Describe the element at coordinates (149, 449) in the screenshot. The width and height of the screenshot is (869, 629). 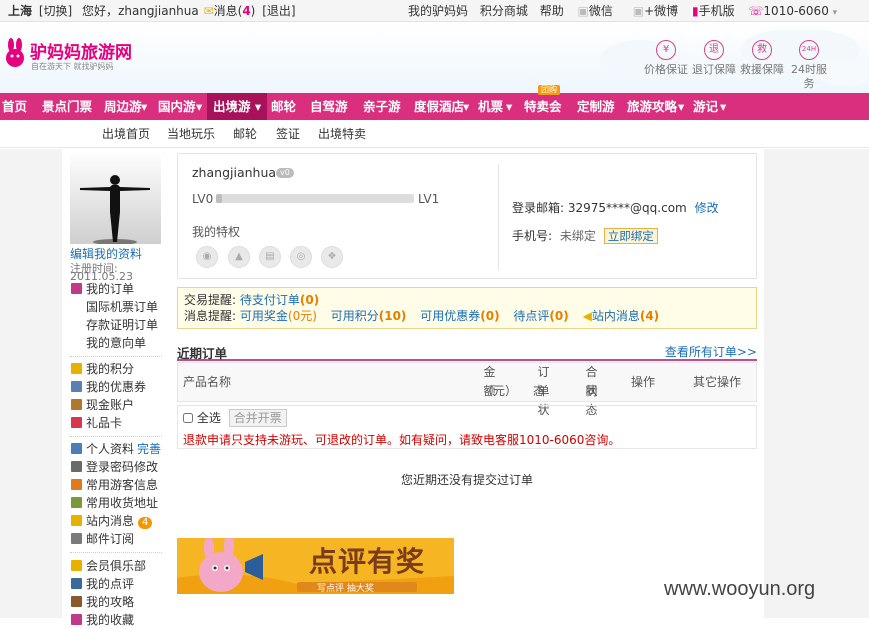
I see `complete-profile-link: 完善` at that location.